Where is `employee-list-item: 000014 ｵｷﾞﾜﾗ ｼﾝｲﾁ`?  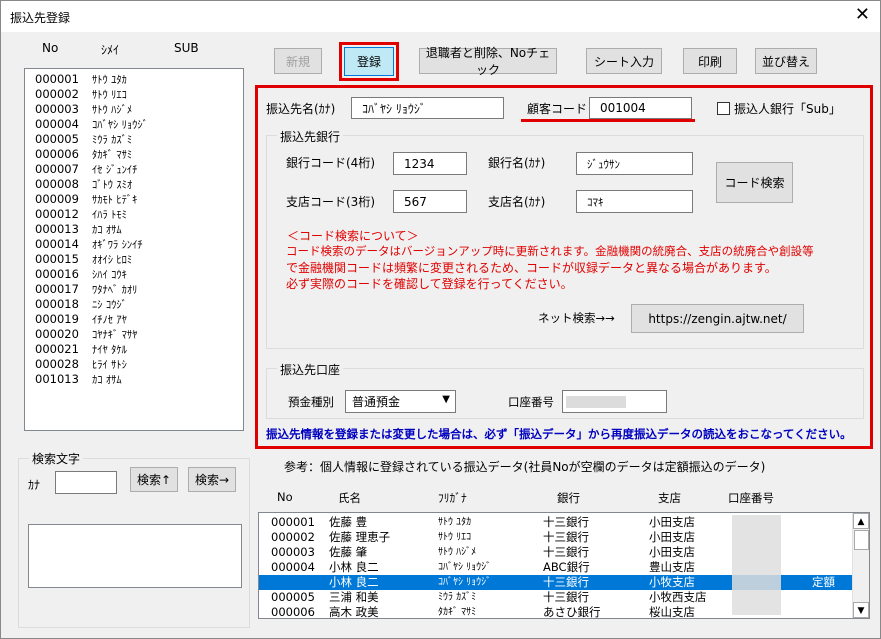 employee-list-item: 000014 ｵｷﾞﾜﾗ ｼﾝｲﾁ is located at coordinates (139, 244).